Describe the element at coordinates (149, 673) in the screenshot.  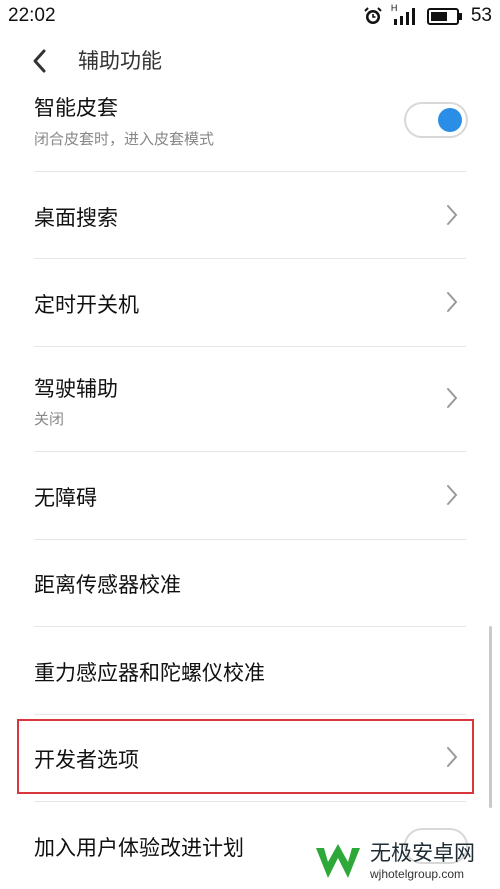
I see `setting-label: 重力感应器和陀螺仪校准` at that location.